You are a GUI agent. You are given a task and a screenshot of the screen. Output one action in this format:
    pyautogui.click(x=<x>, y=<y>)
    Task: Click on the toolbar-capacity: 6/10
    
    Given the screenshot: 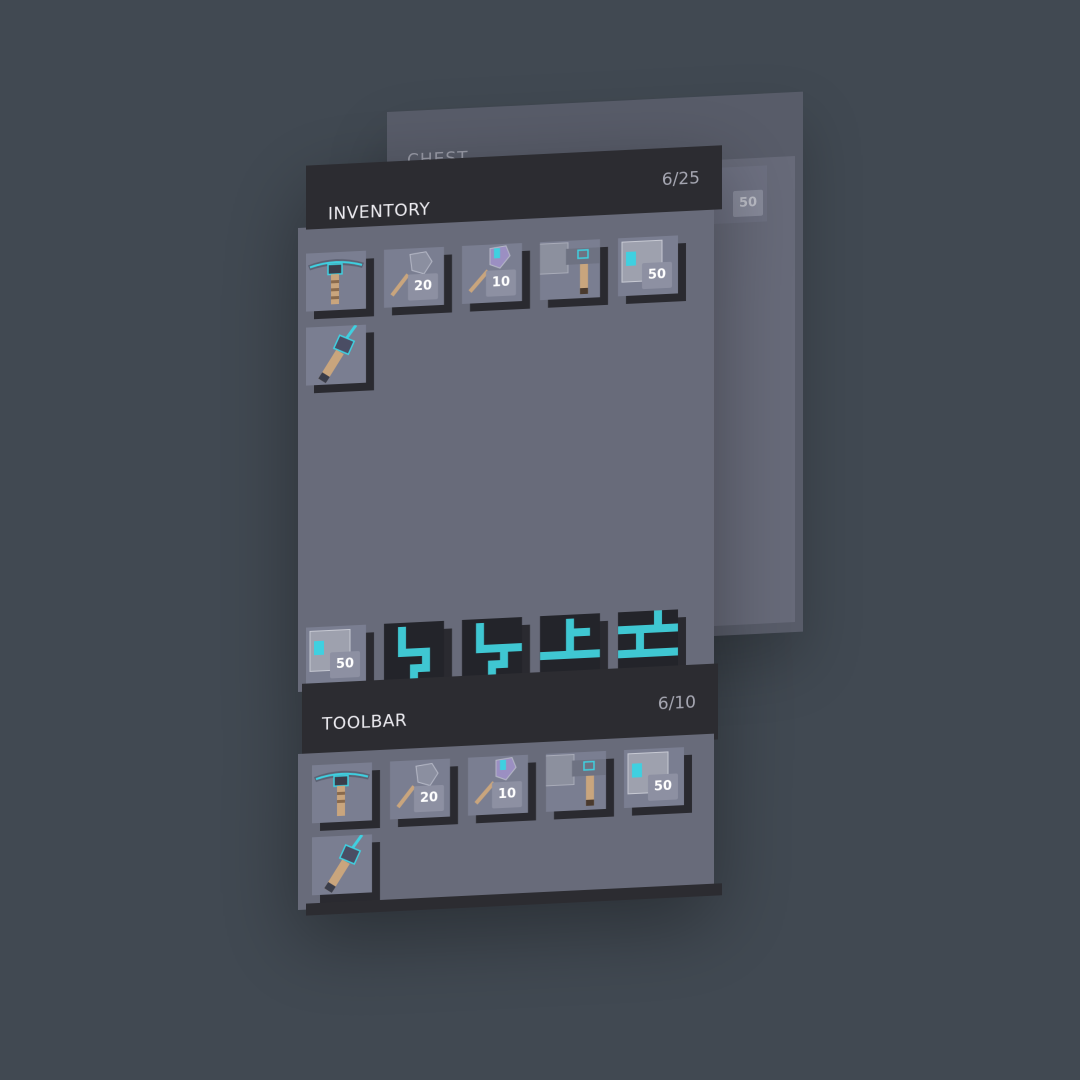 What is the action you would take?
    pyautogui.click(x=676, y=703)
    